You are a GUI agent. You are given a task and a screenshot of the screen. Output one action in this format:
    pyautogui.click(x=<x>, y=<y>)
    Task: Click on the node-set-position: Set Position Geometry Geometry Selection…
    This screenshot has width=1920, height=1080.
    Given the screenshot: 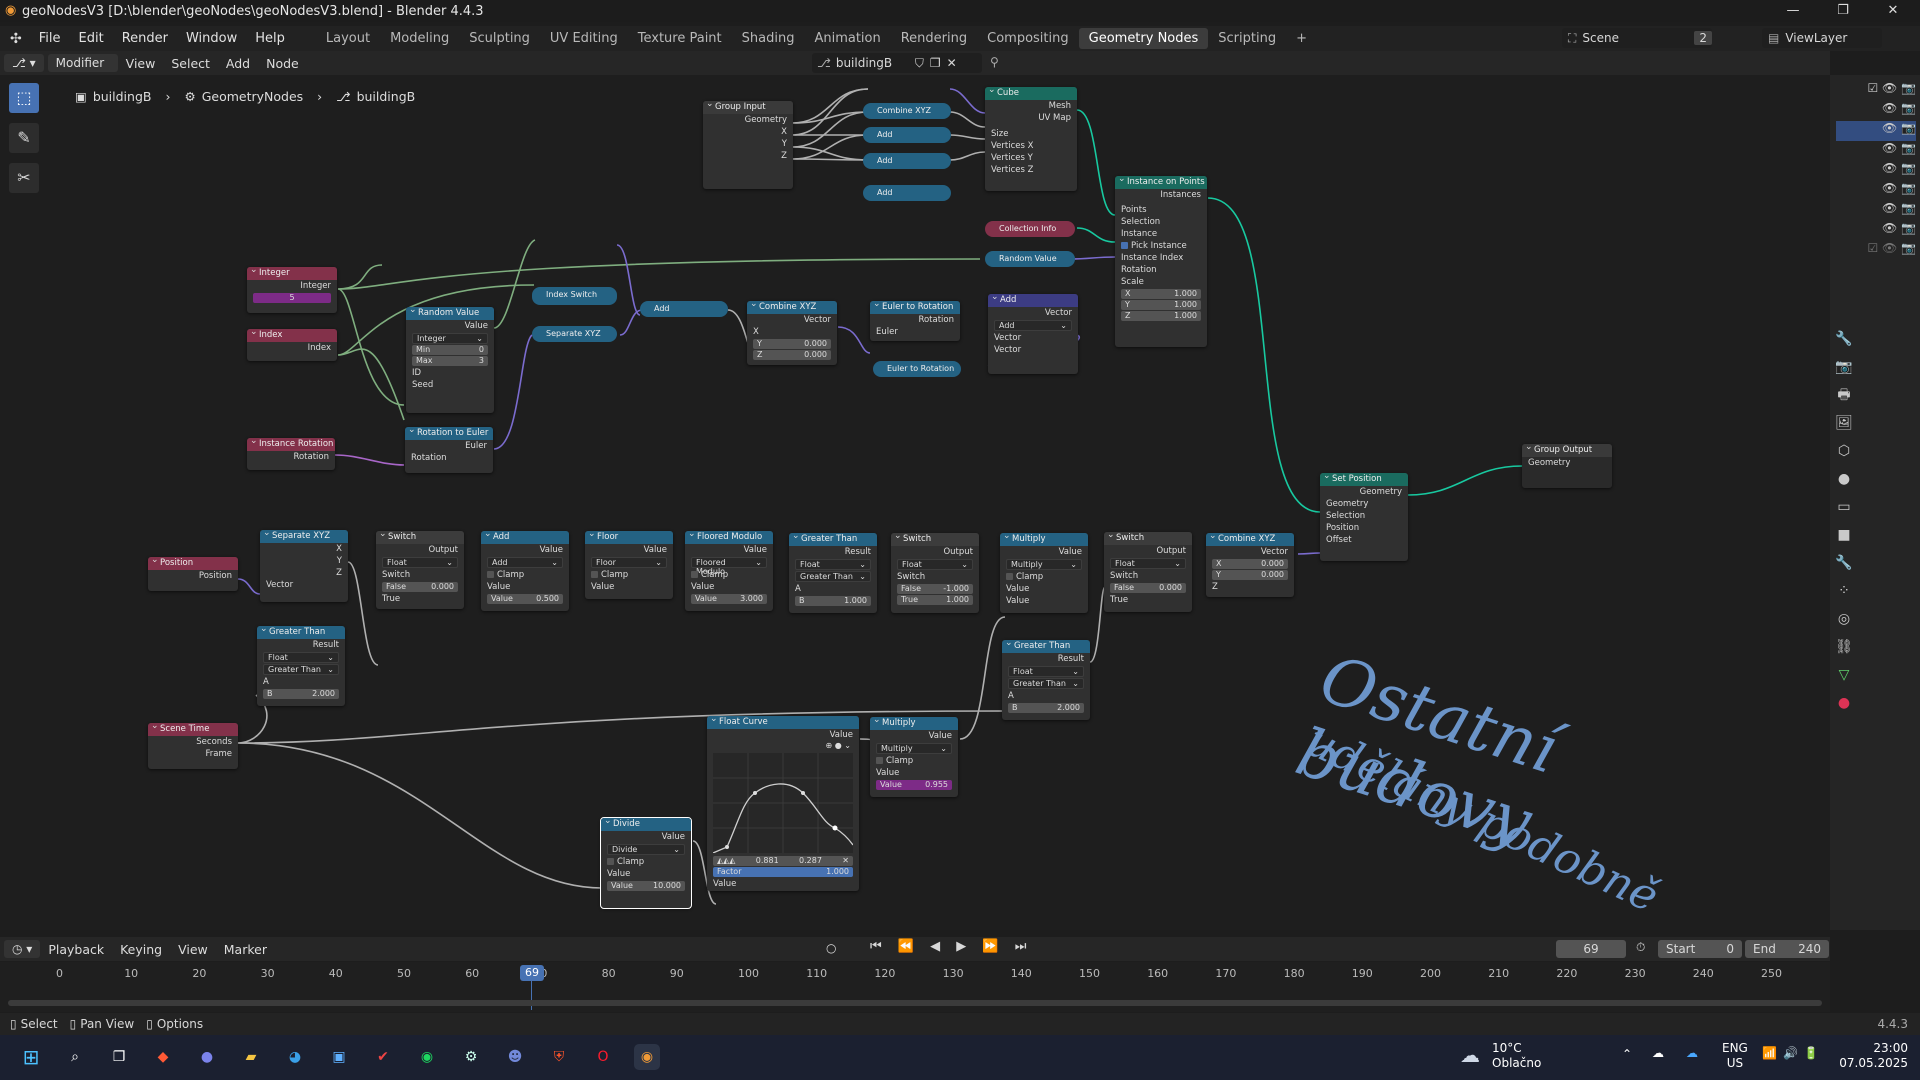 What is the action you would take?
    pyautogui.click(x=1364, y=517)
    